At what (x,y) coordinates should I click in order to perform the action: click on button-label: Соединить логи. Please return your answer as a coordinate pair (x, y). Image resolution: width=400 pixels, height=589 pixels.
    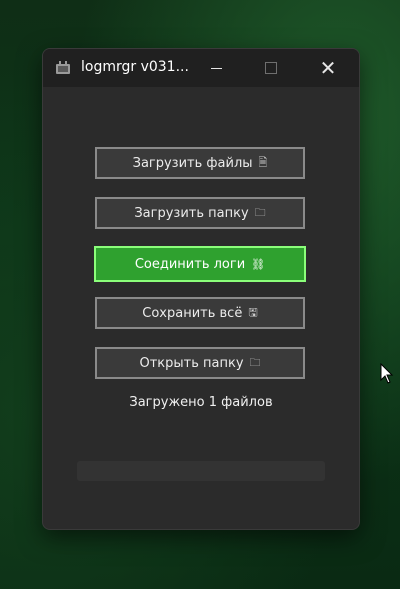
    Looking at the image, I should click on (190, 264).